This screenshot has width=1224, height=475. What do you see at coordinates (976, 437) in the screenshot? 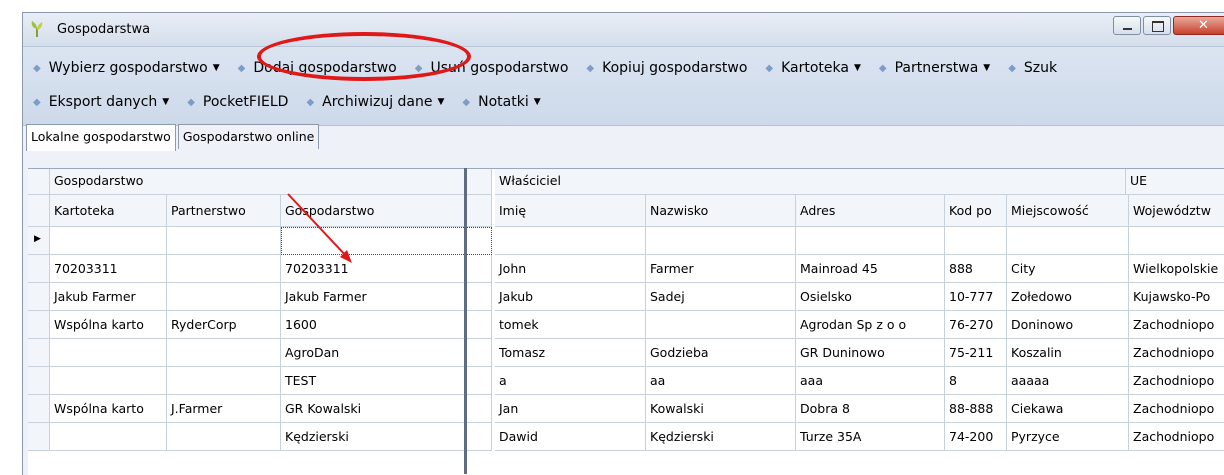
I see `table-cell: 74-200` at bounding box center [976, 437].